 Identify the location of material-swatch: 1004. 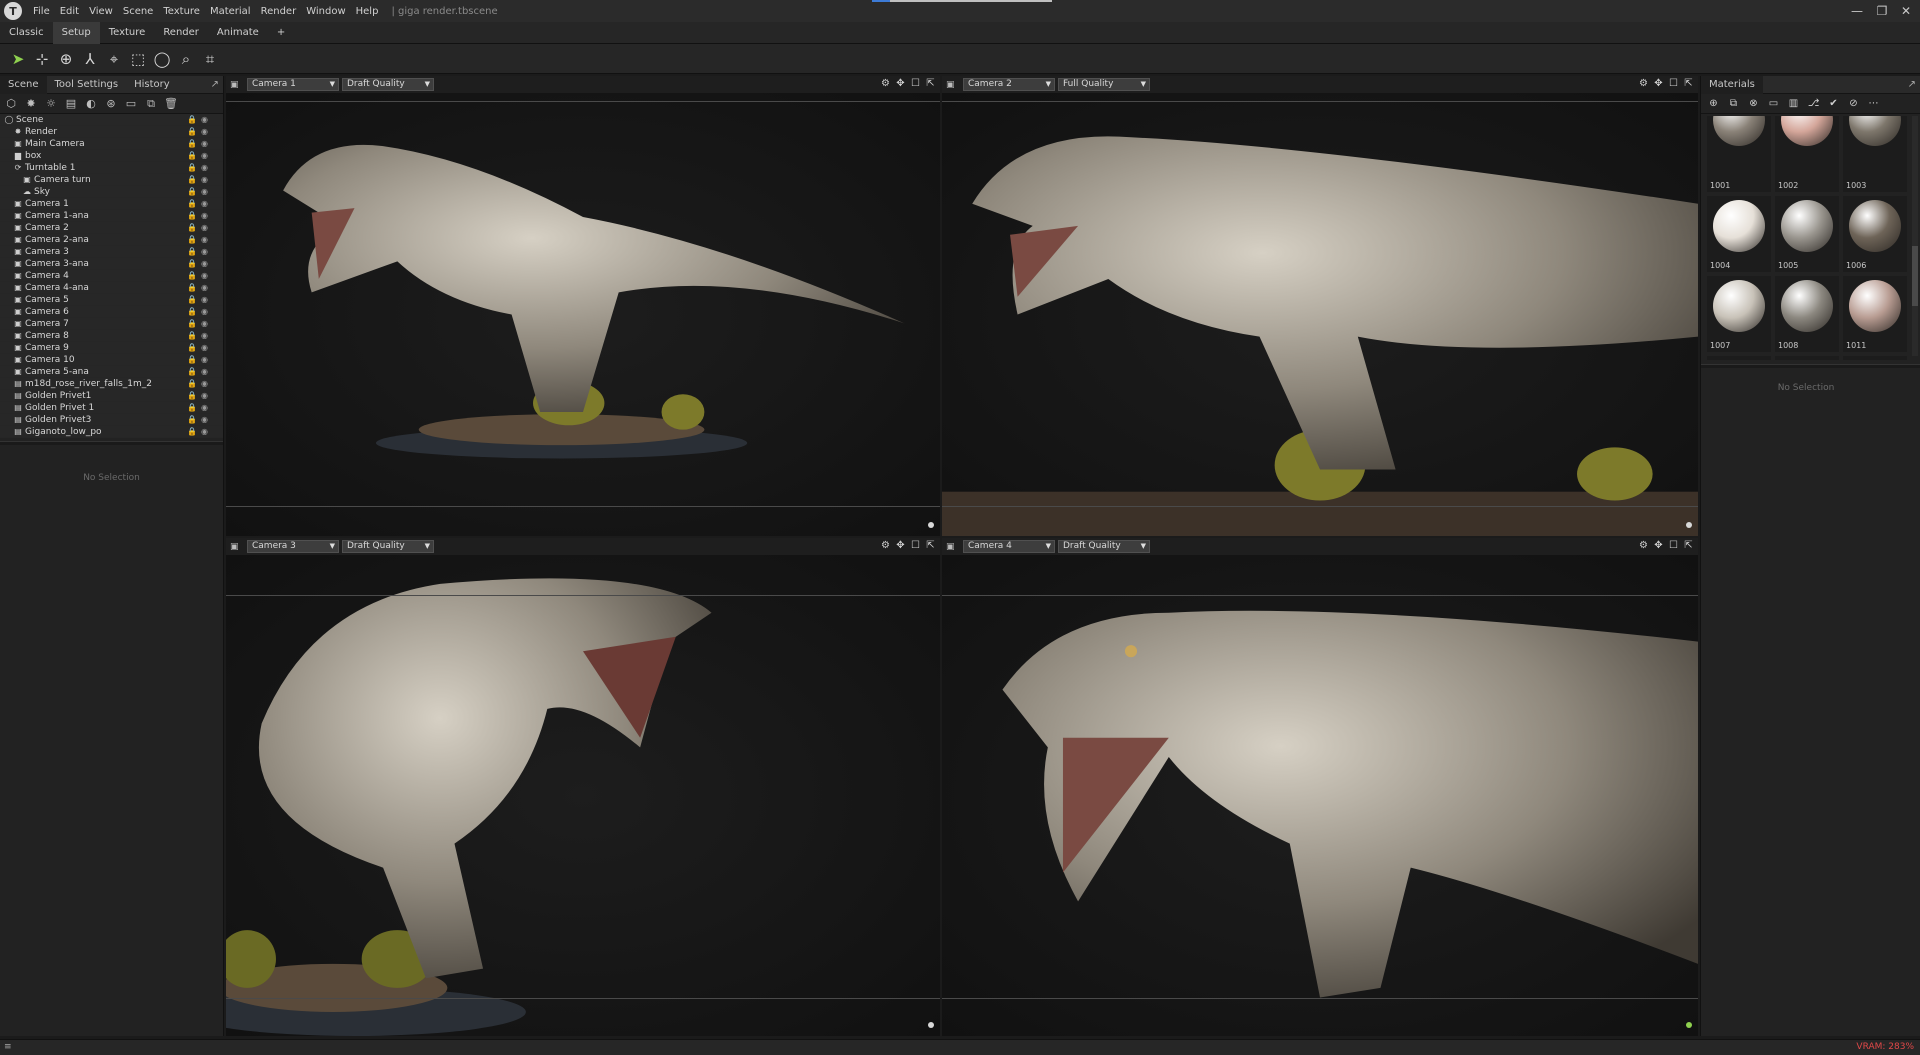
(1739, 234).